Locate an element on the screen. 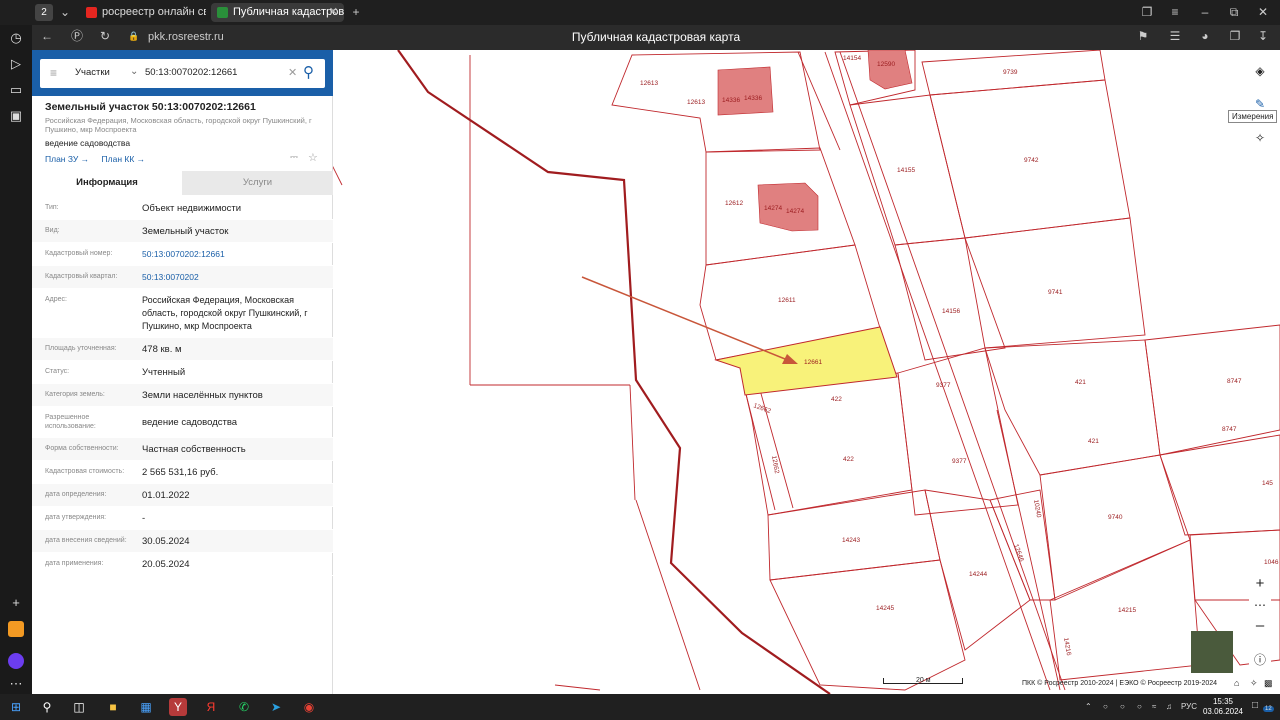  parcel-label: 14215 is located at coordinates (1127, 610).